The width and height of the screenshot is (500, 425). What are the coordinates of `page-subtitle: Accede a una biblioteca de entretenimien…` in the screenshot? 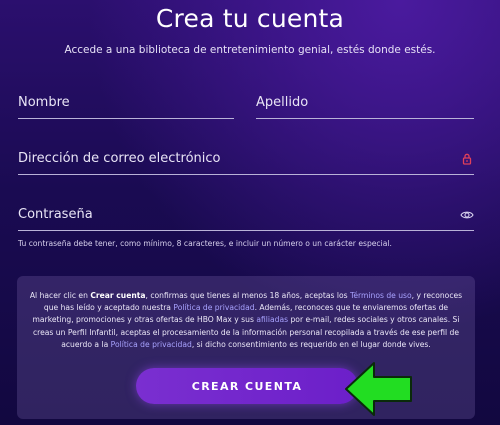 It's located at (250, 50).